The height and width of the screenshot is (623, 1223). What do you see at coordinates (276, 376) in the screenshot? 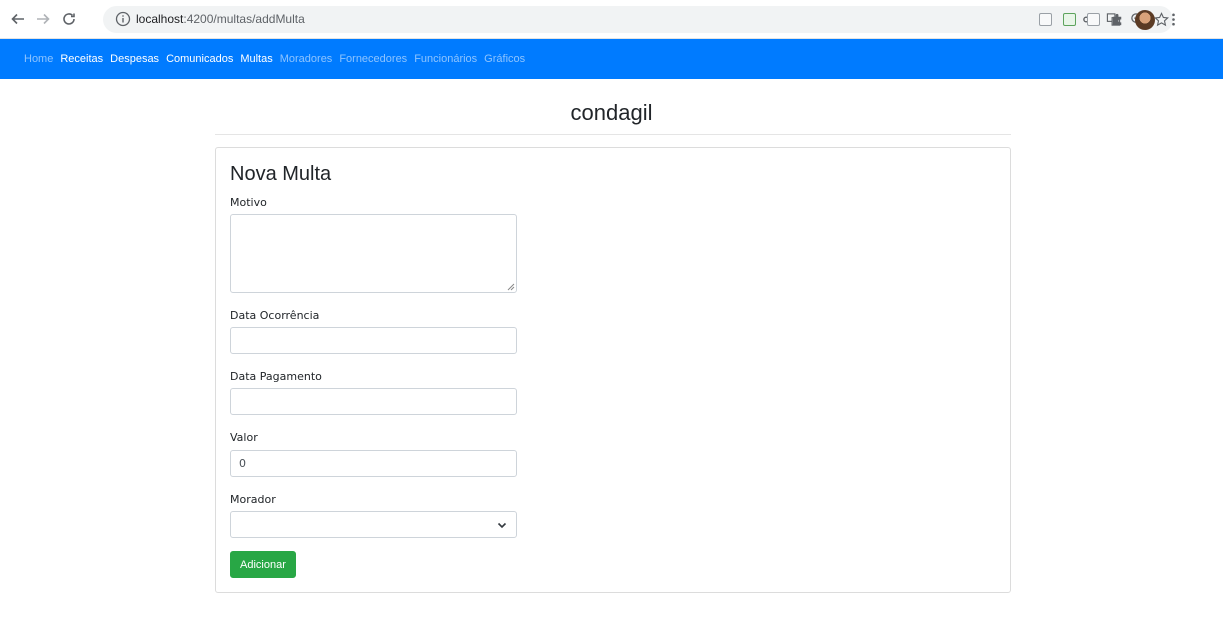
I see `data-pagamento-label: Data Pagamento` at bounding box center [276, 376].